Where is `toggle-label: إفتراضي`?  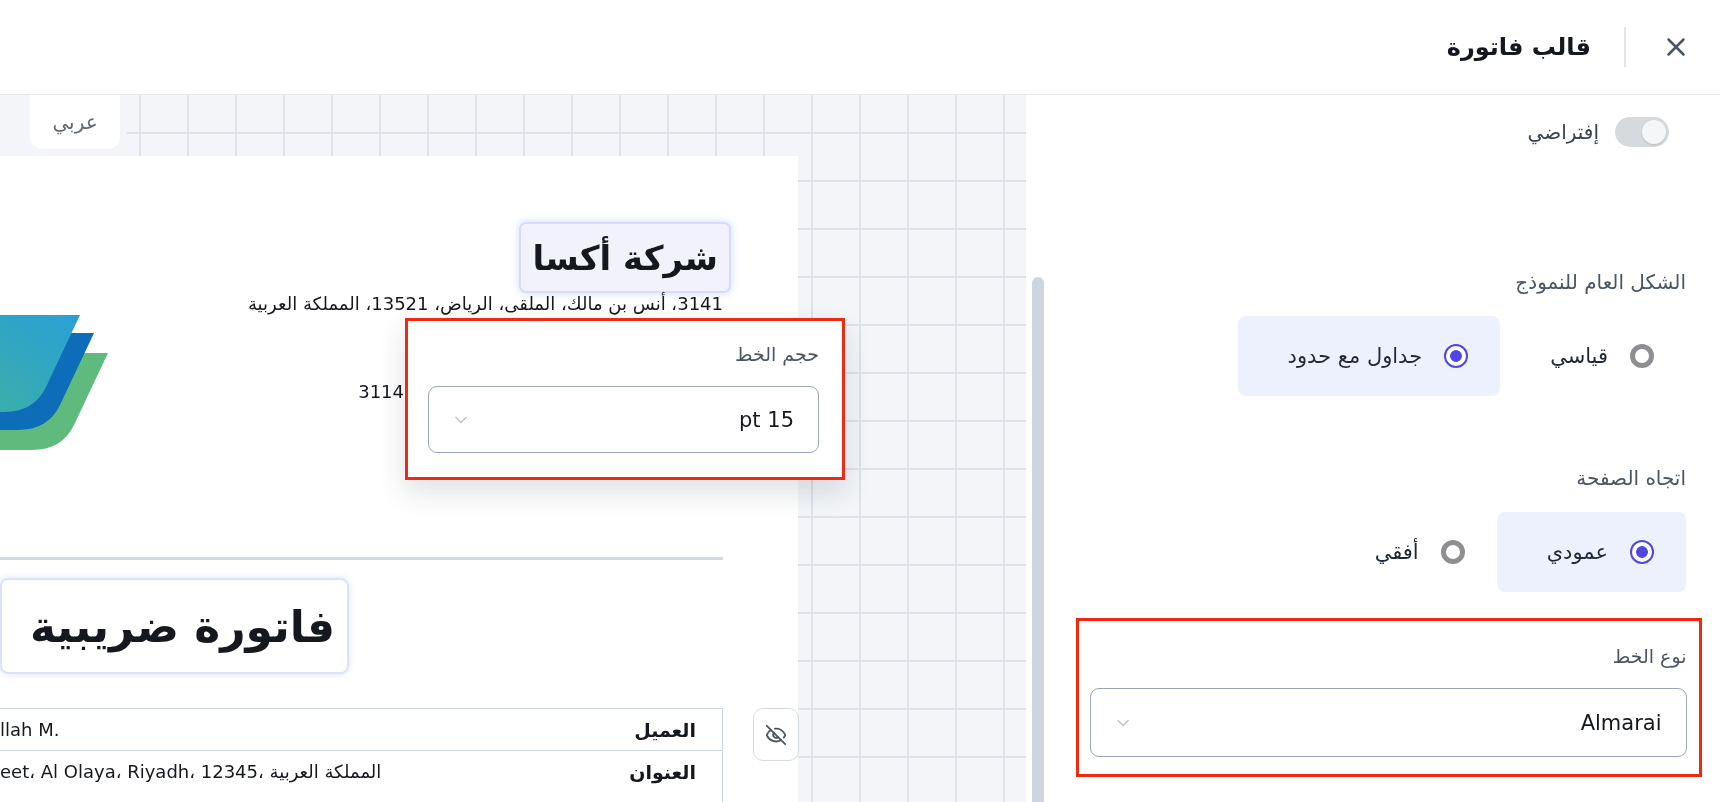 toggle-label: إفتراضي is located at coordinates (1563, 132).